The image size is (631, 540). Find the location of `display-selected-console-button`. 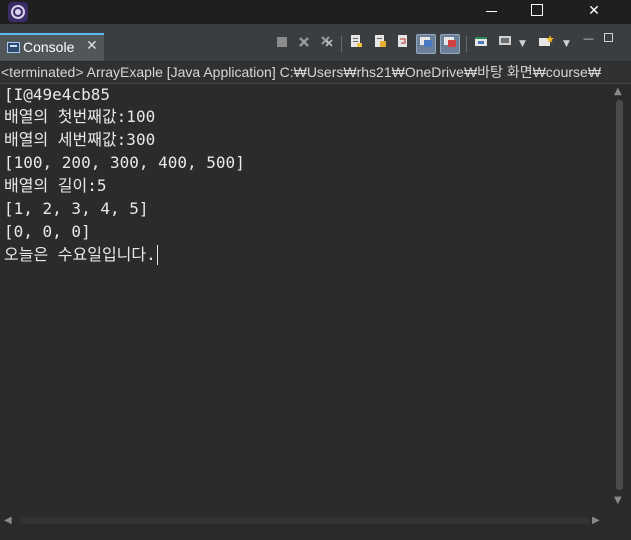

display-selected-console-button is located at coordinates (505, 44).